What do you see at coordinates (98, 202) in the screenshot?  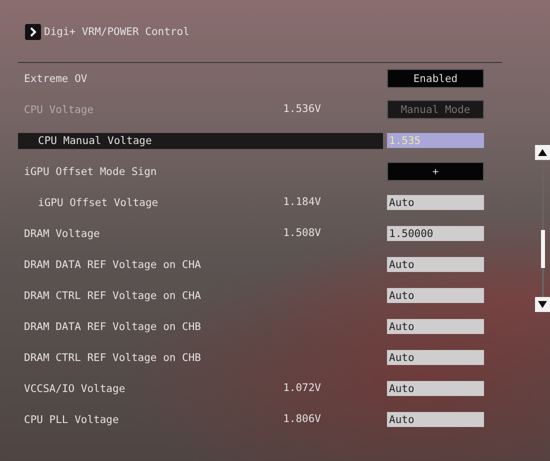 I see `setting-label: iGPU Offset Voltage` at bounding box center [98, 202].